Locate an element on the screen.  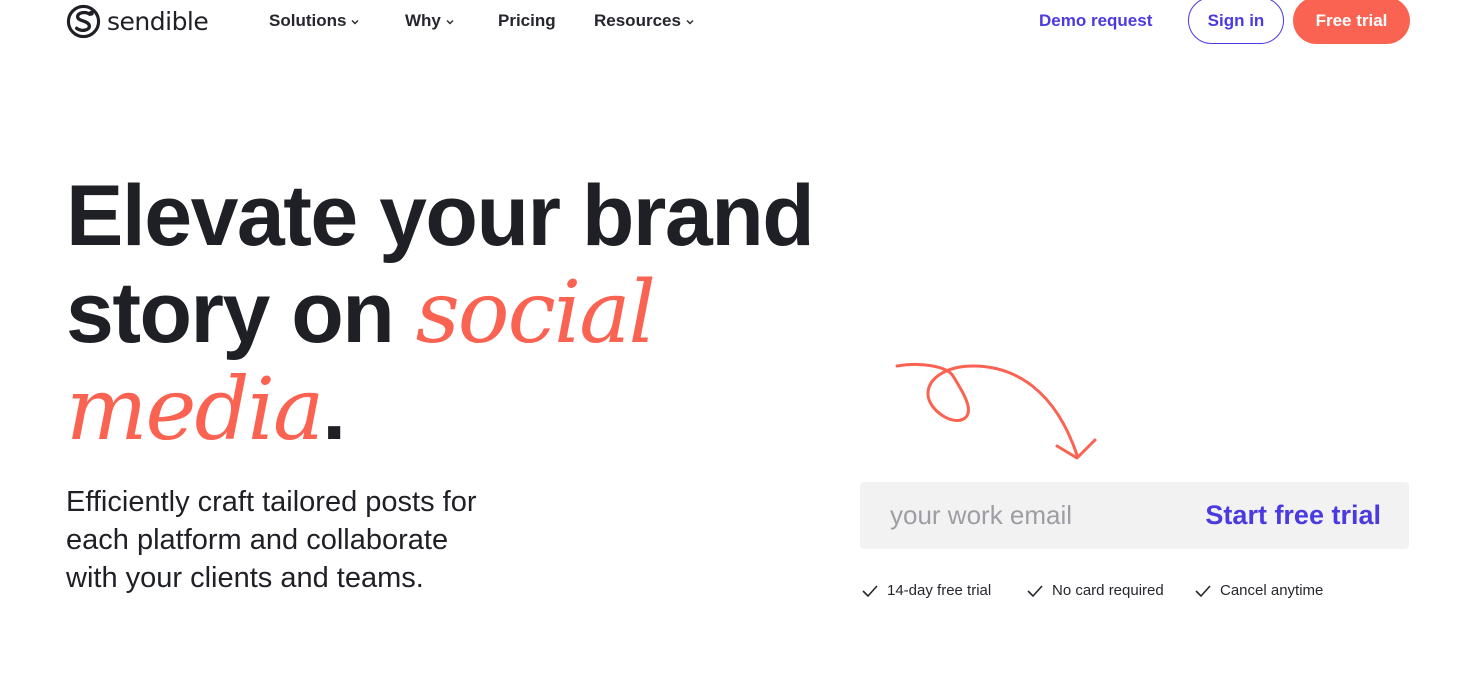
hero-heading-line-2: story on social is located at coordinates (466, 313).